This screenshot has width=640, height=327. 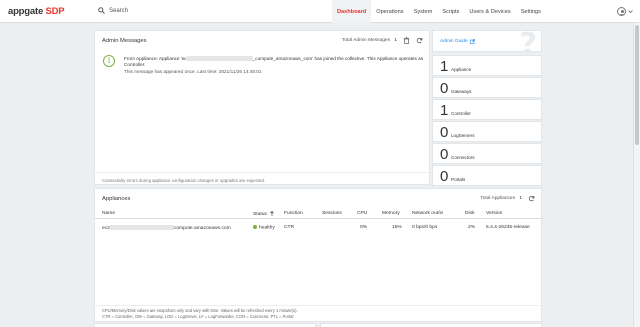 What do you see at coordinates (463, 135) in the screenshot?
I see `stat-label: LogServers` at bounding box center [463, 135].